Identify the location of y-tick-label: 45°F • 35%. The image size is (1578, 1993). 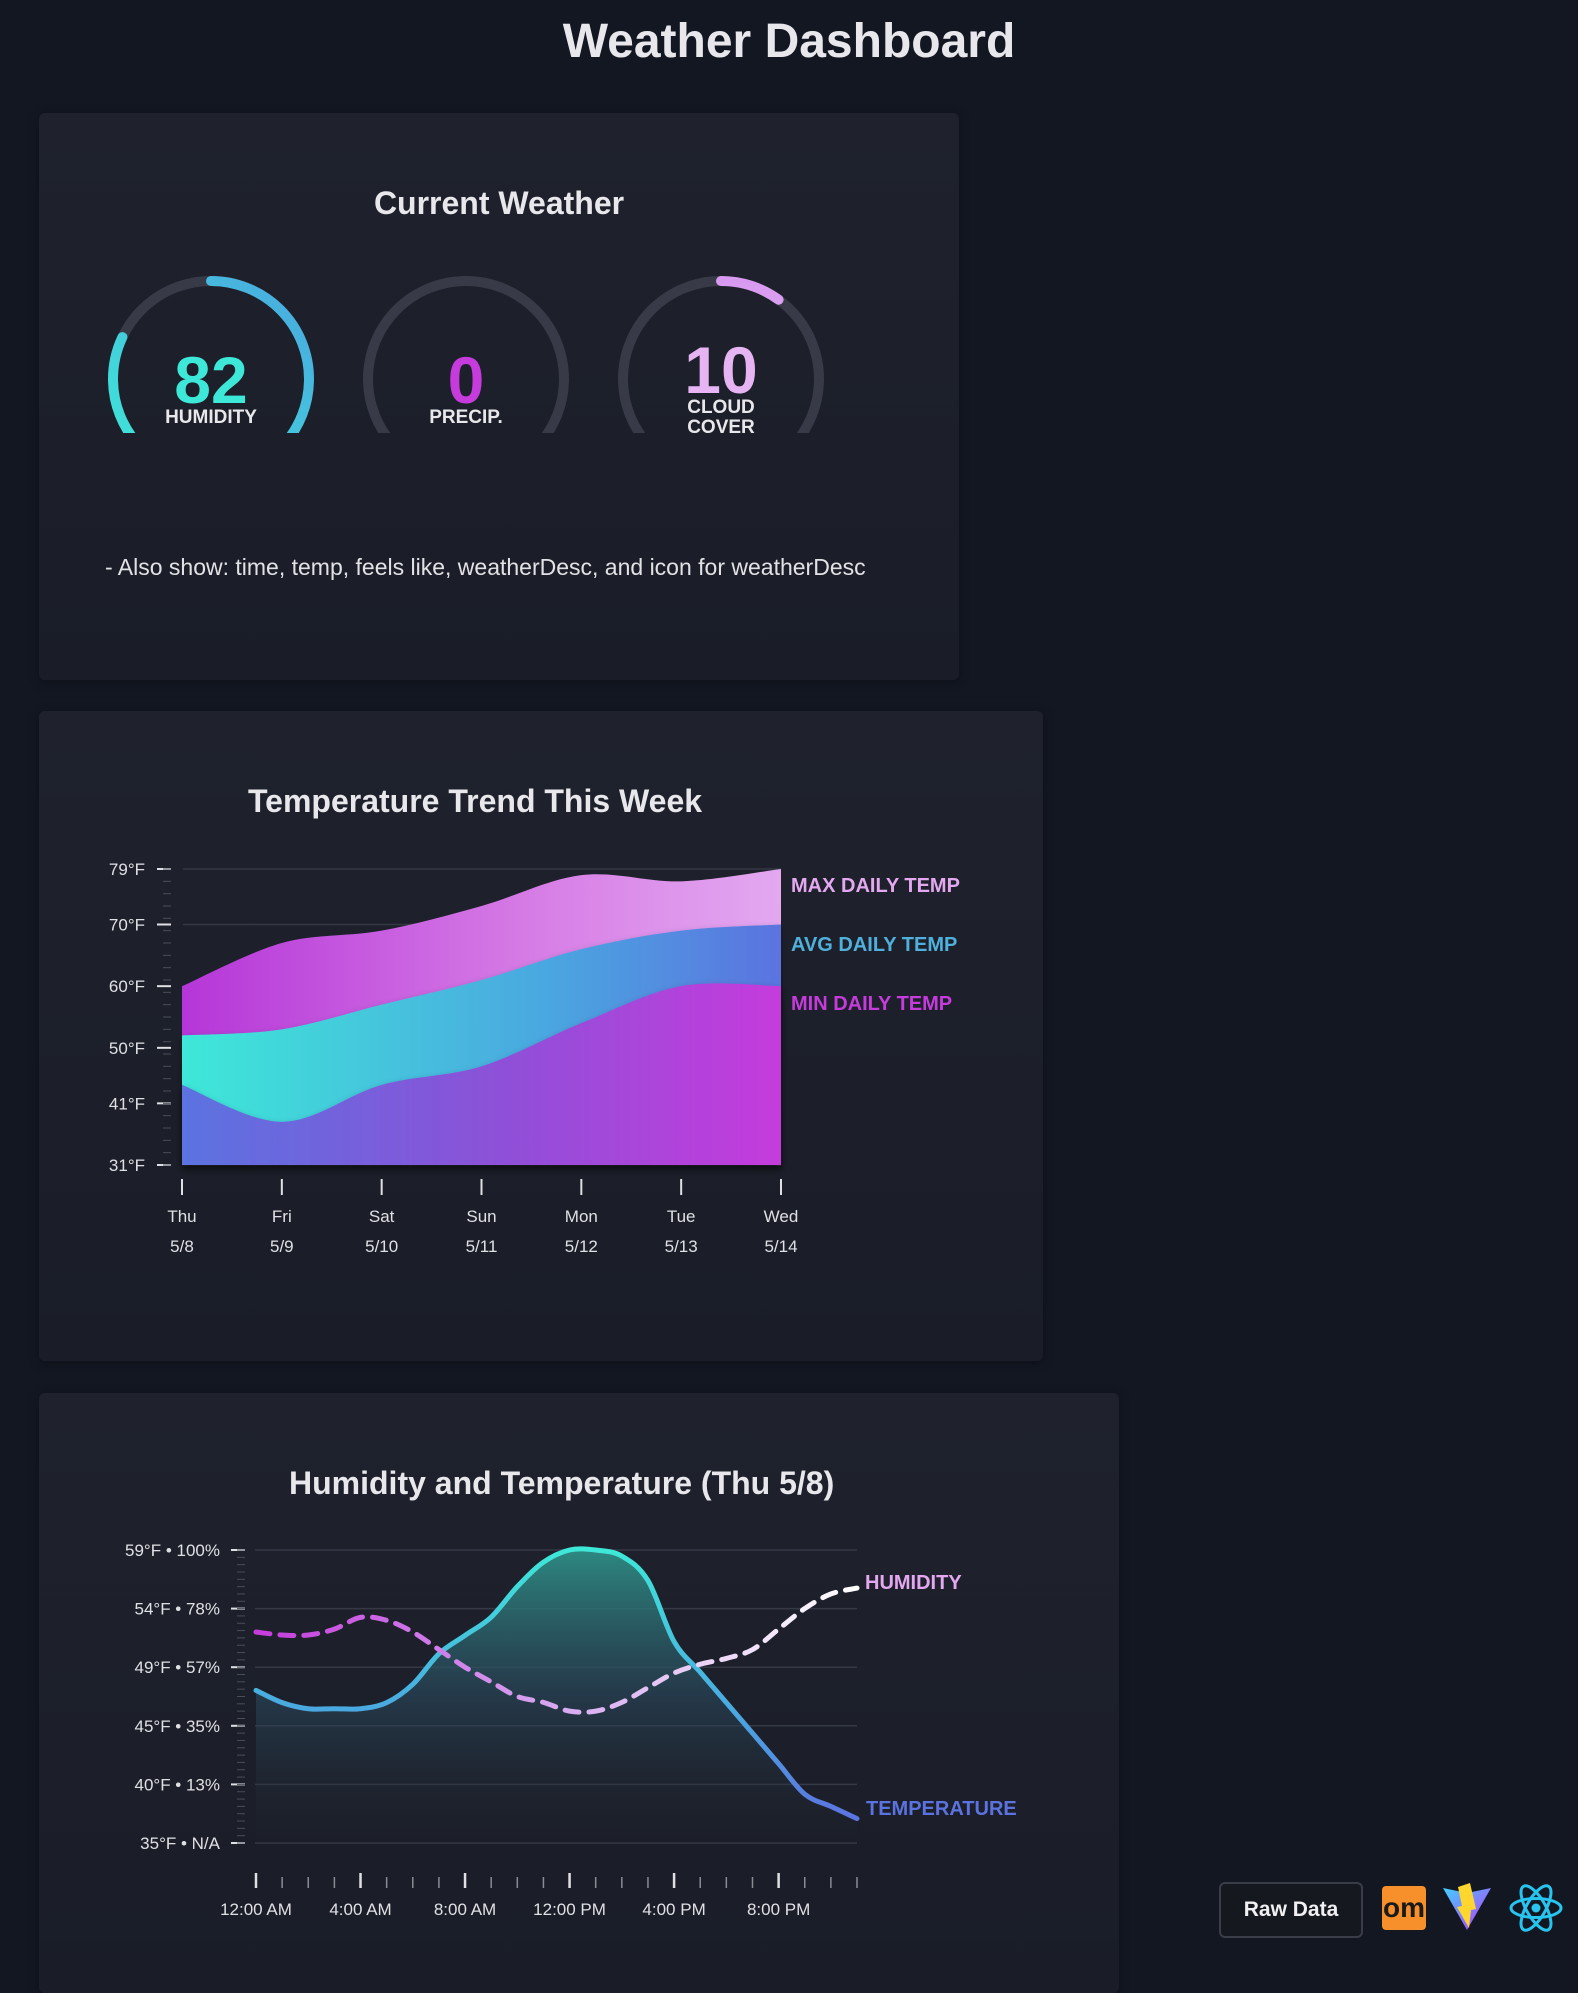
(177, 1726).